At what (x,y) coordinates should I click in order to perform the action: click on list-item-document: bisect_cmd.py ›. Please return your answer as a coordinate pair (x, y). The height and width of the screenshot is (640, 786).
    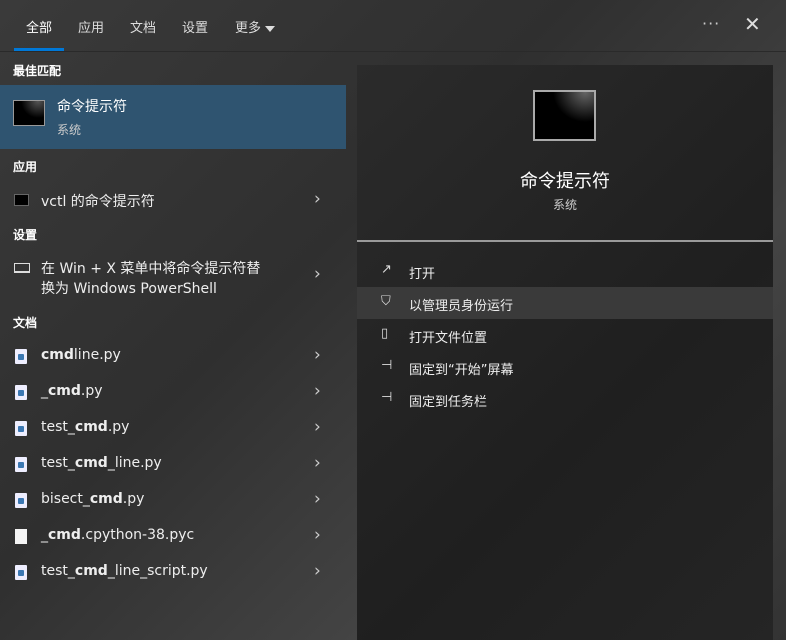
    Looking at the image, I should click on (173, 500).